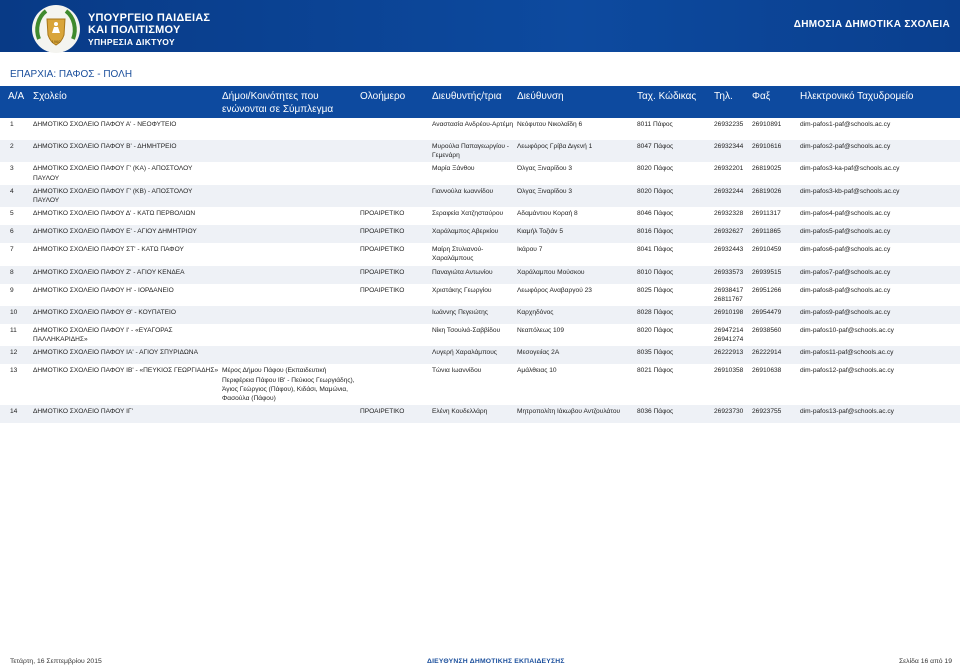 Image resolution: width=960 pixels, height=670 pixels. Describe the element at coordinates (577, 129) in the screenshot. I see `cell-address: Νεόφυτου Νικολαΐδη 6` at that location.